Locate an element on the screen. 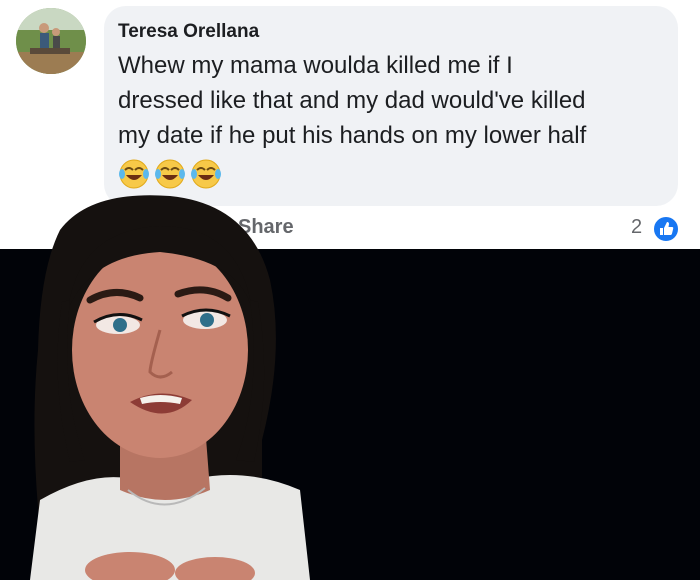 The image size is (700, 580). like-icon is located at coordinates (666, 229).